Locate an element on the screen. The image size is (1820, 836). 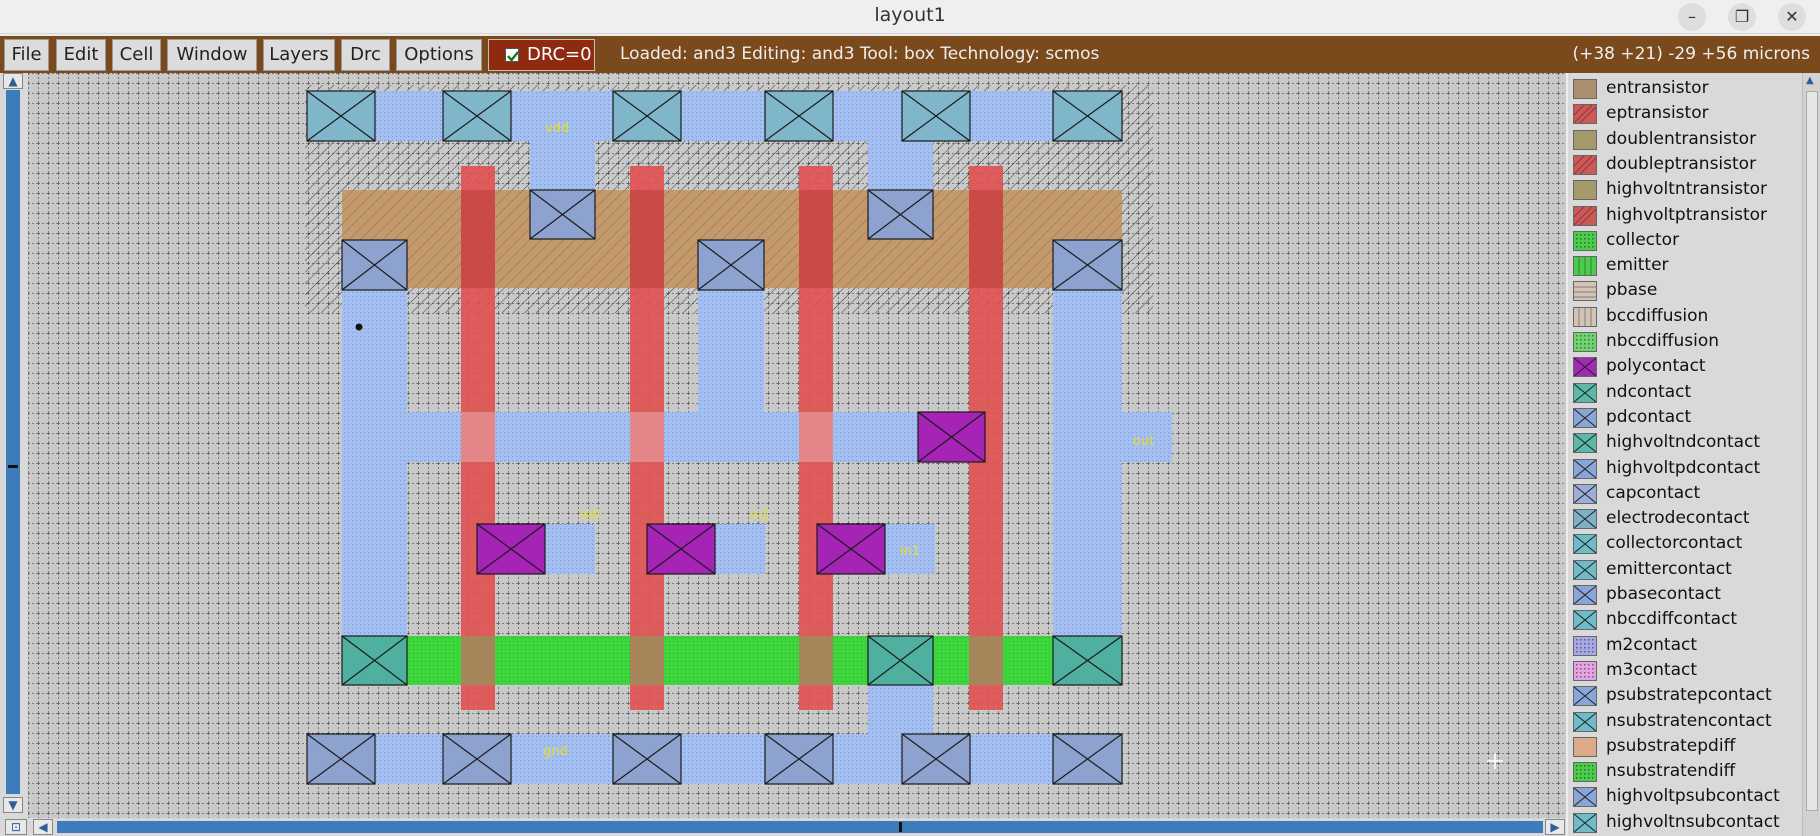
window-title: layout1 is located at coordinates (910, 15).